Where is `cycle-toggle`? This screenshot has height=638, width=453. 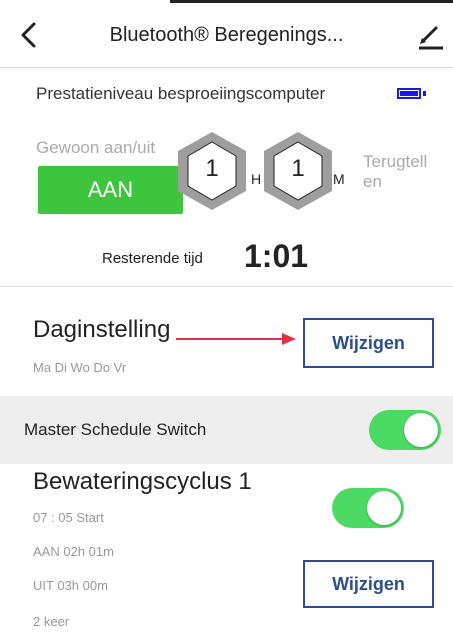
cycle-toggle is located at coordinates (368, 508).